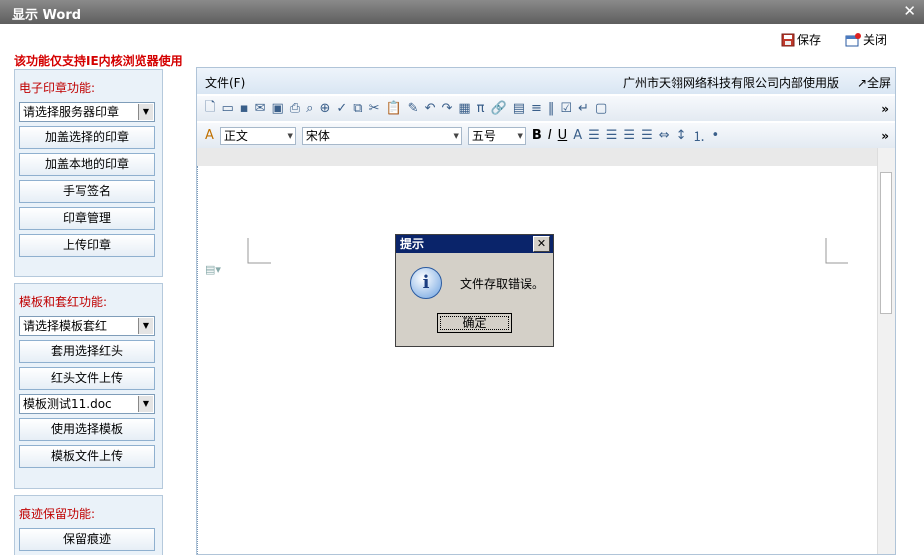 The image size is (924, 555). Describe the element at coordinates (393, 108) in the screenshot. I see `paste-icon: 📋` at that location.